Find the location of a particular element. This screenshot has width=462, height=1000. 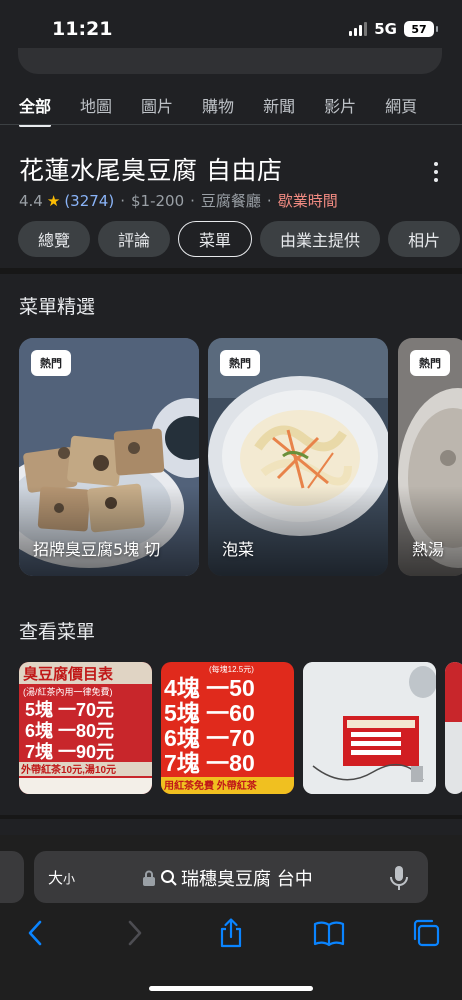

menu-highlights-heading: 菜單精選 is located at coordinates (57, 307).